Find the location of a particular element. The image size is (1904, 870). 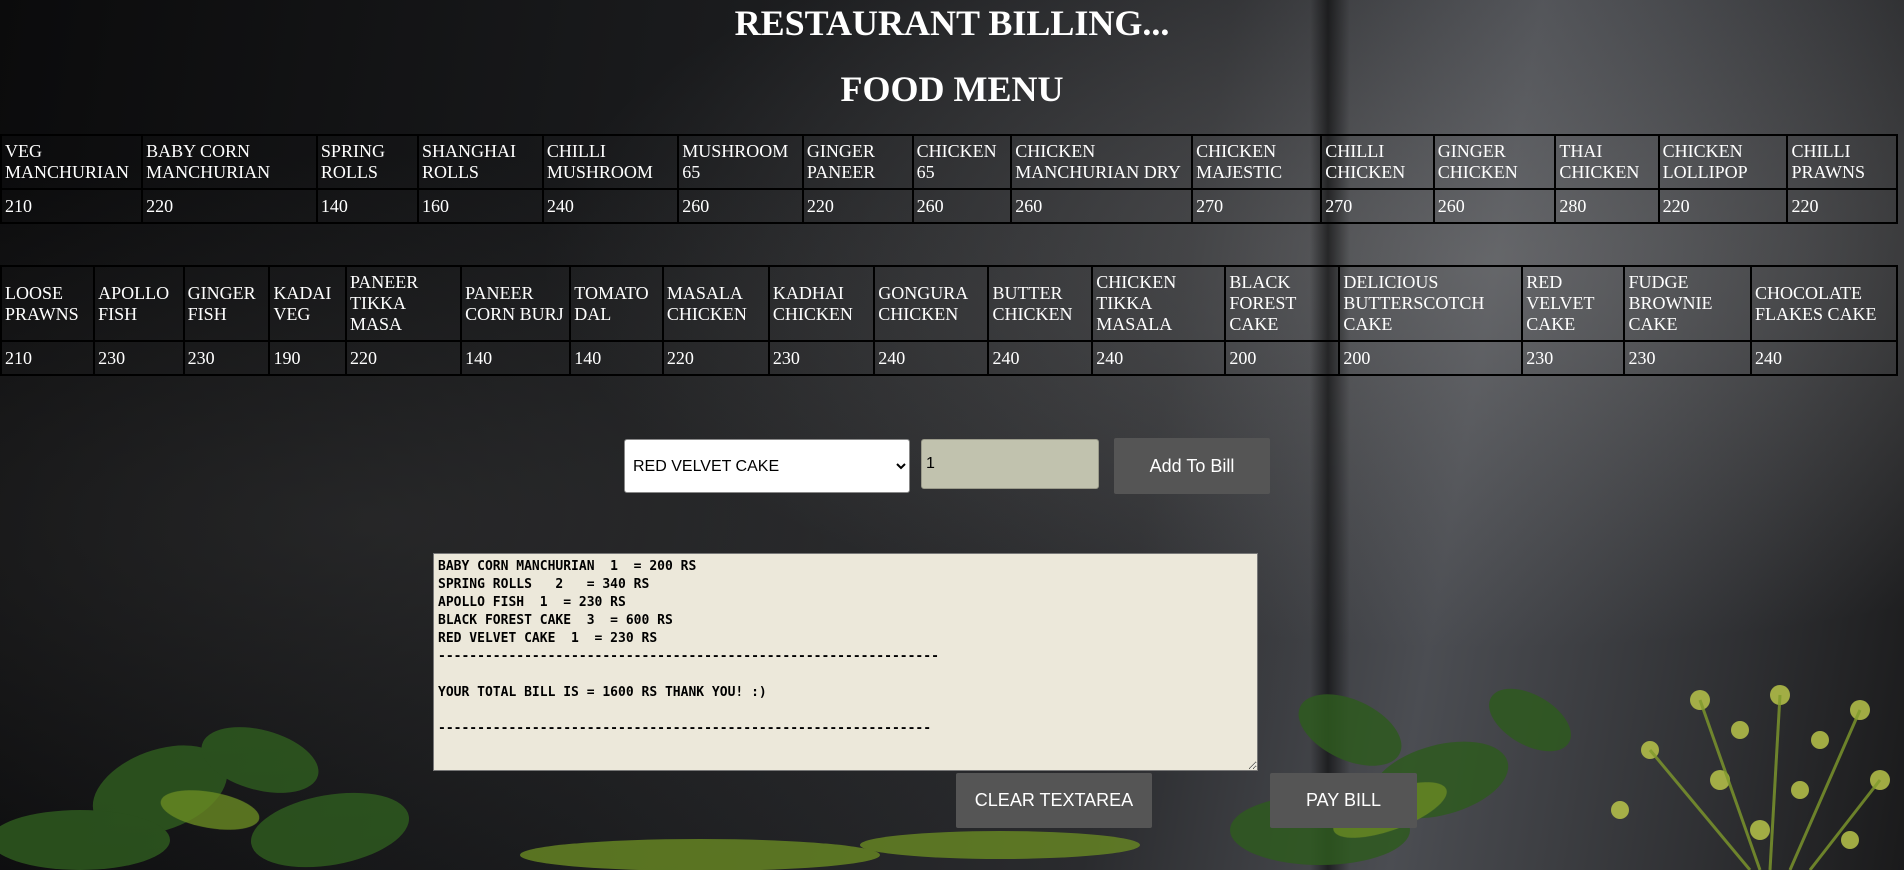

menu-item-name: MUSHROOM 65 is located at coordinates (740, 162).